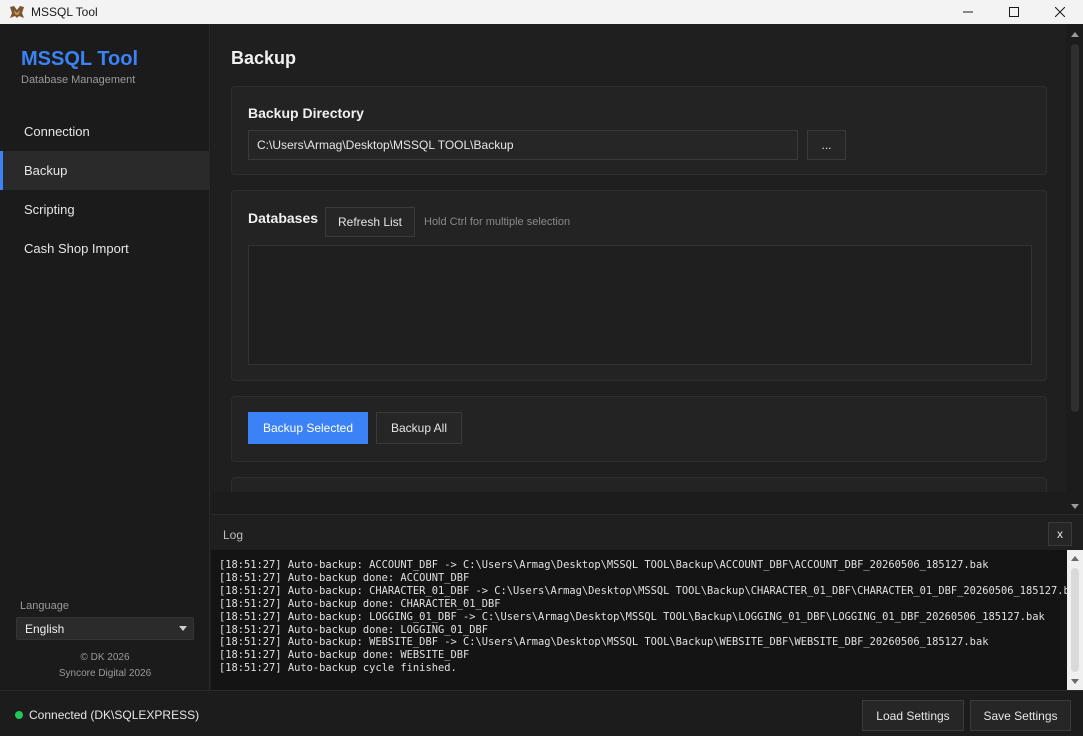 The height and width of the screenshot is (736, 1083). I want to click on close-window-button, so click(1060, 12).